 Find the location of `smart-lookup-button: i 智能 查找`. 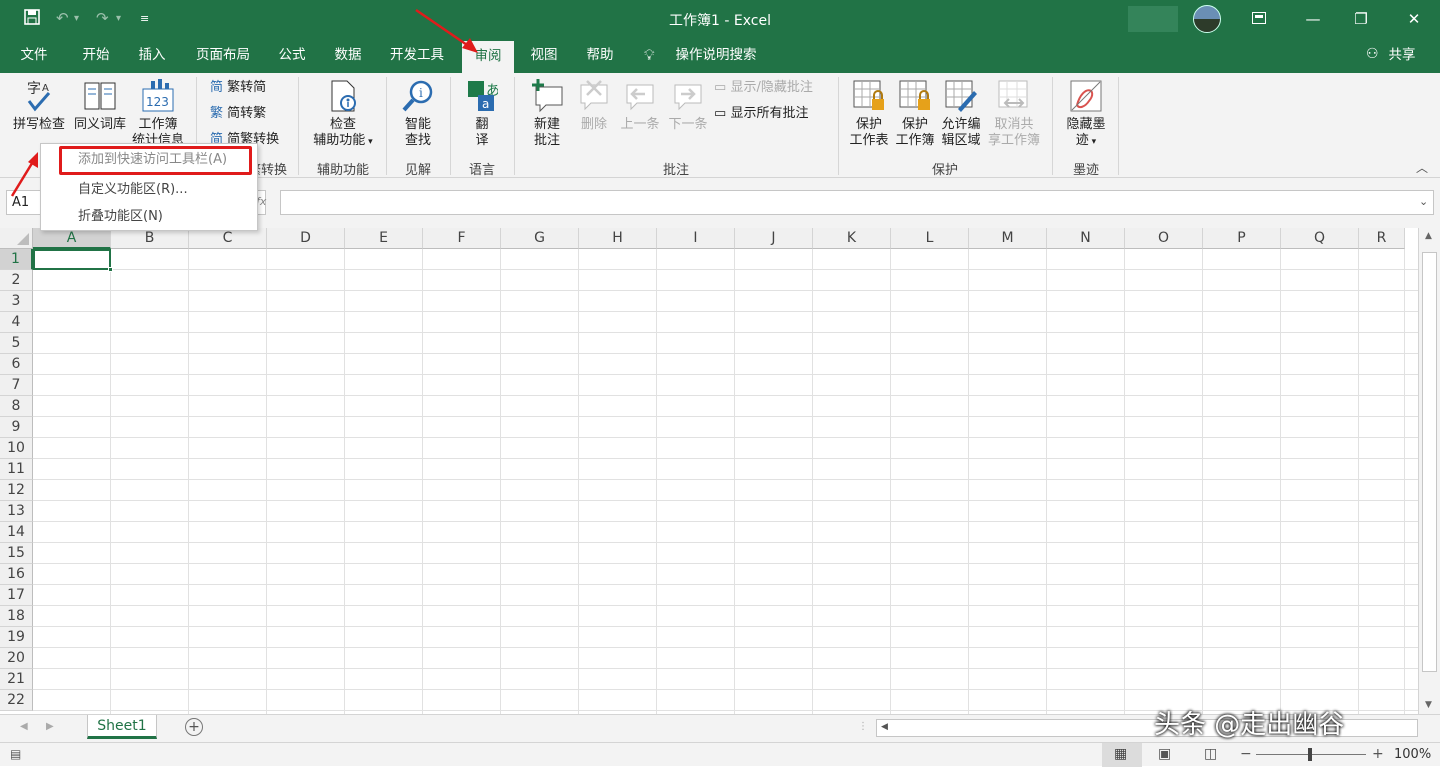

smart-lookup-button: i 智能 查找 is located at coordinates (418, 114).